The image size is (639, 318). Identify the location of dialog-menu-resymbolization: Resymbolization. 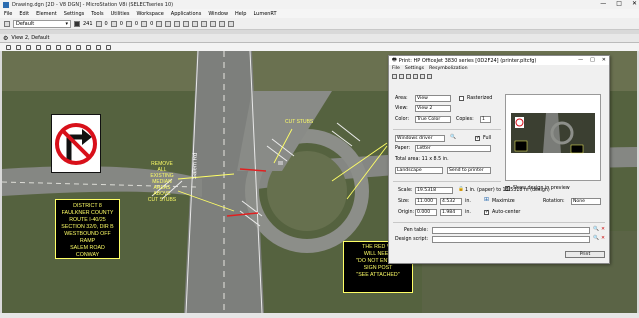
(448, 68).